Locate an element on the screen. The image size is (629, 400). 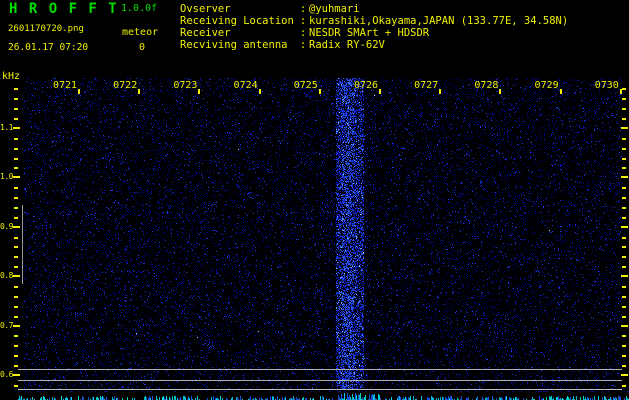
info-value: Radix RY-62V is located at coordinates (347, 45).